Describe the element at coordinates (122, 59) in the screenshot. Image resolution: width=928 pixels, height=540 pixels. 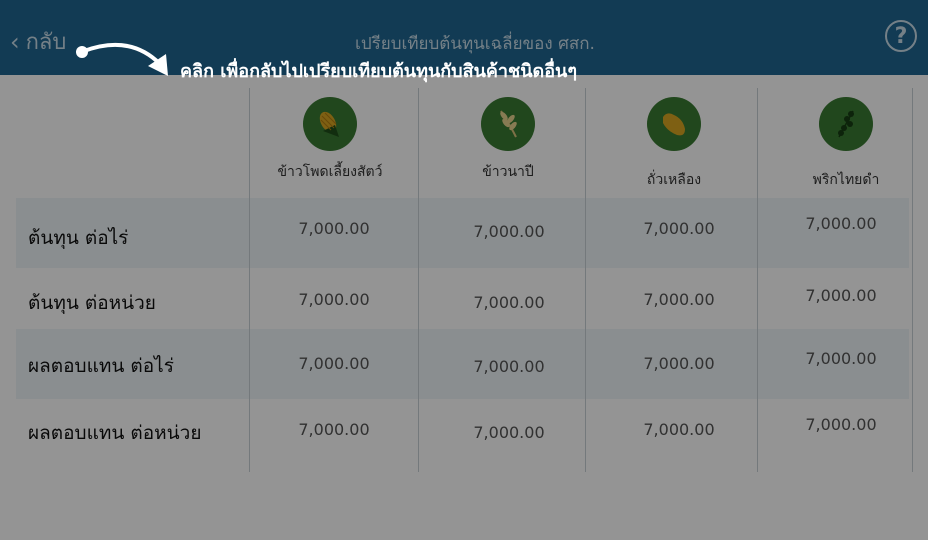
I see `curved-arrow-icon` at that location.